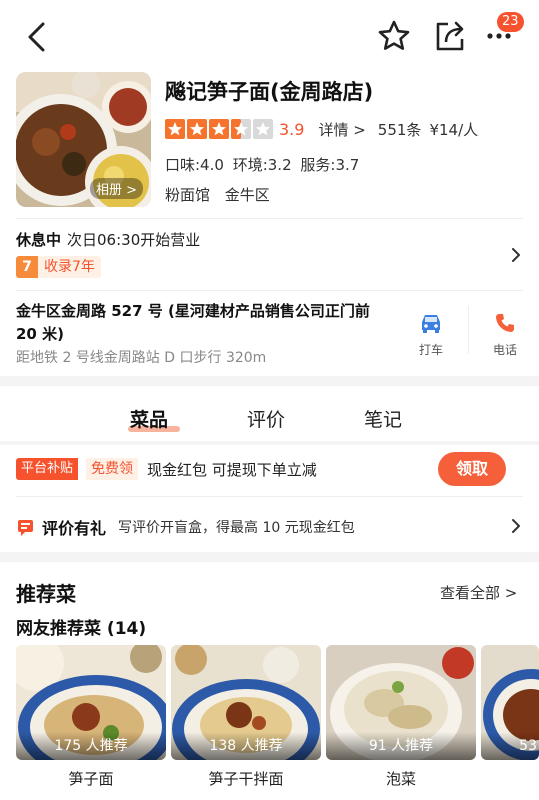 The image size is (539, 800). I want to click on album-button: 相册 >, so click(116, 188).